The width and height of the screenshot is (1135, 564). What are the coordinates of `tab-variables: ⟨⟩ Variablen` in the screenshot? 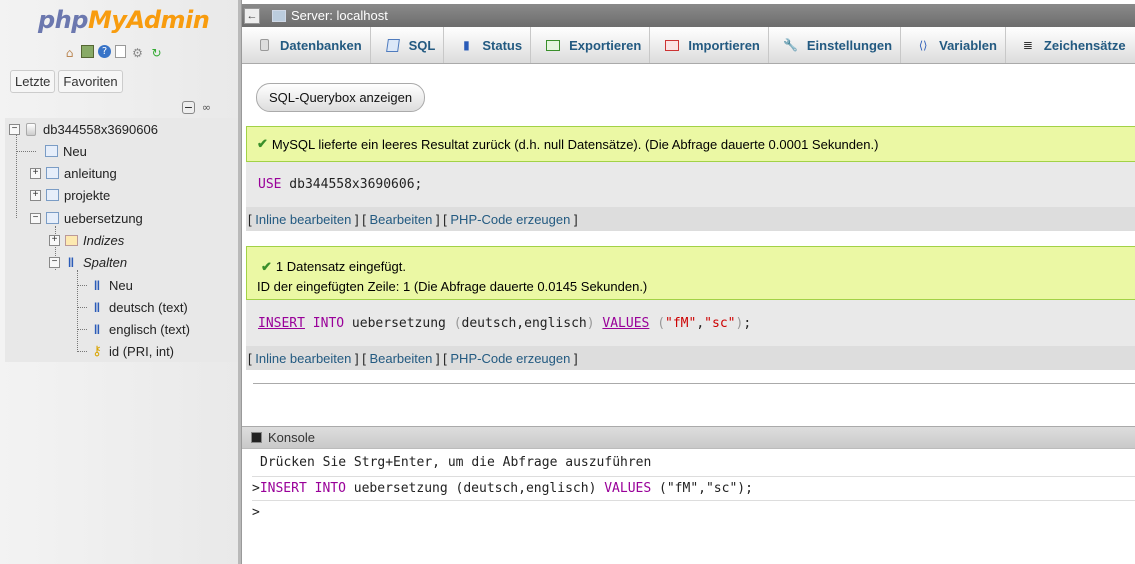 It's located at (953, 45).